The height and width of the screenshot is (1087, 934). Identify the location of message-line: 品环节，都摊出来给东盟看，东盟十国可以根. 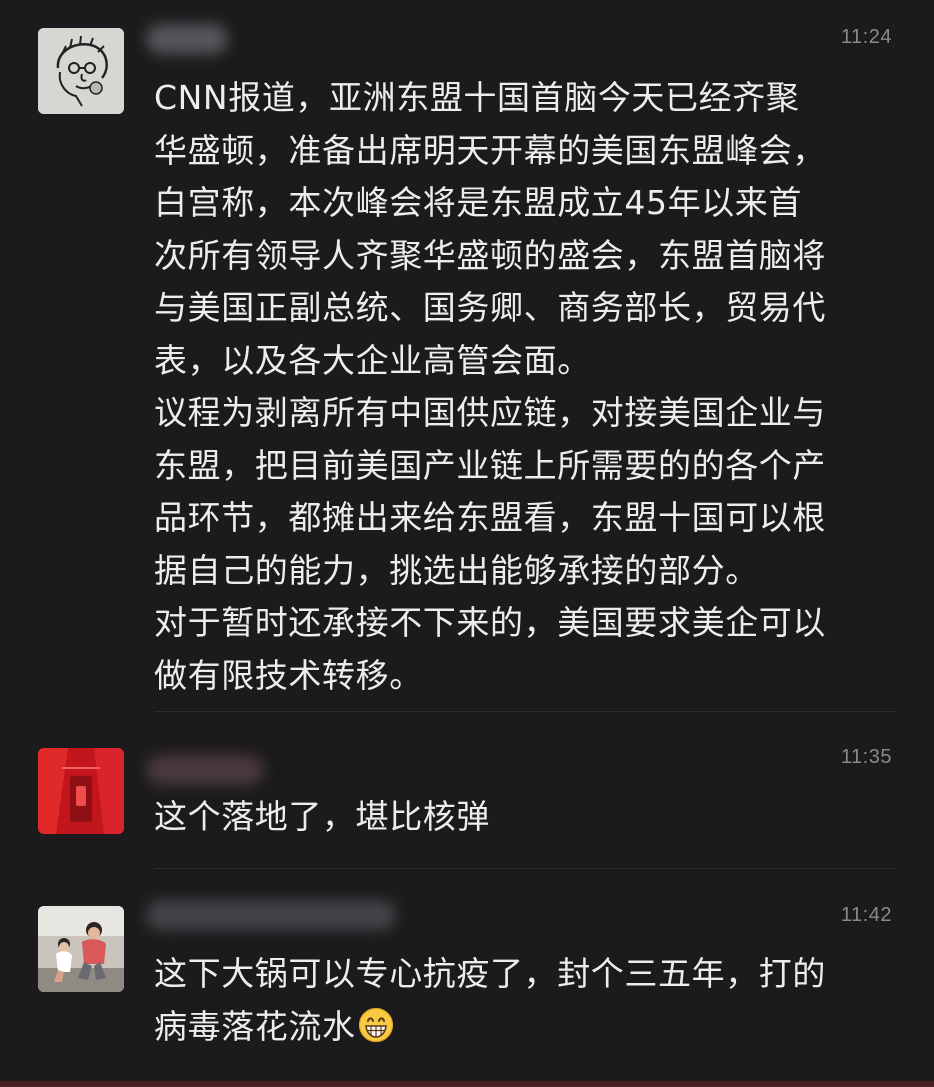
(490, 517).